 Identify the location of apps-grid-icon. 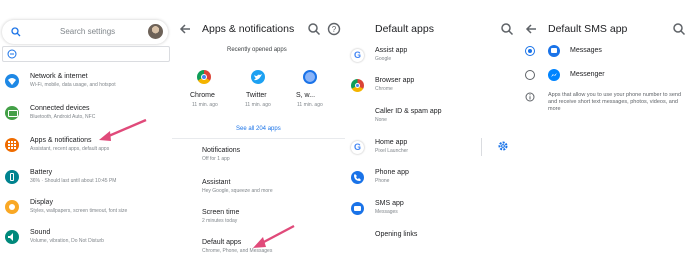
(12, 145).